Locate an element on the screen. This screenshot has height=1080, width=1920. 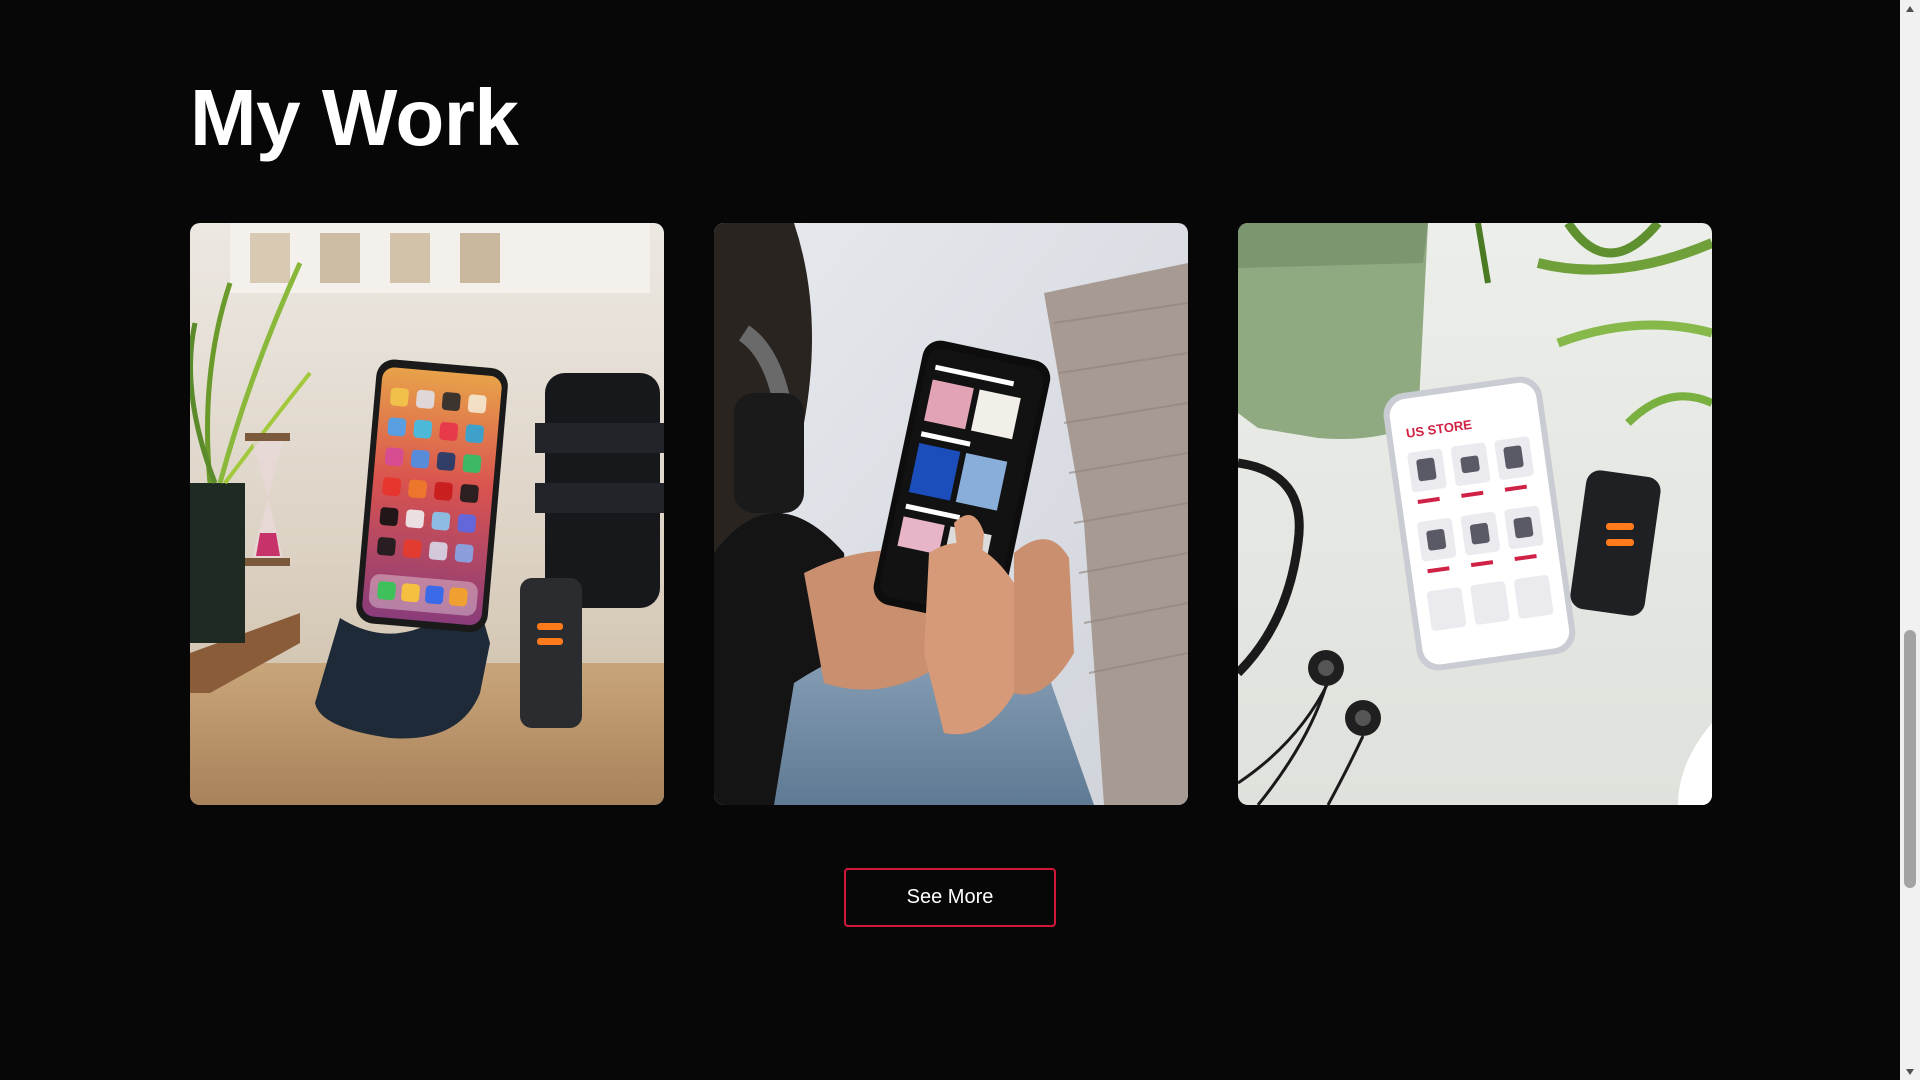
section-title: My Work is located at coordinates (354, 117).